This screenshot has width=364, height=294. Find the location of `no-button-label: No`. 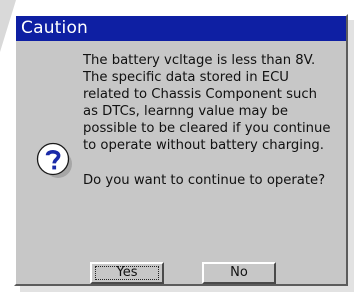

no-button-label: No is located at coordinates (239, 272).